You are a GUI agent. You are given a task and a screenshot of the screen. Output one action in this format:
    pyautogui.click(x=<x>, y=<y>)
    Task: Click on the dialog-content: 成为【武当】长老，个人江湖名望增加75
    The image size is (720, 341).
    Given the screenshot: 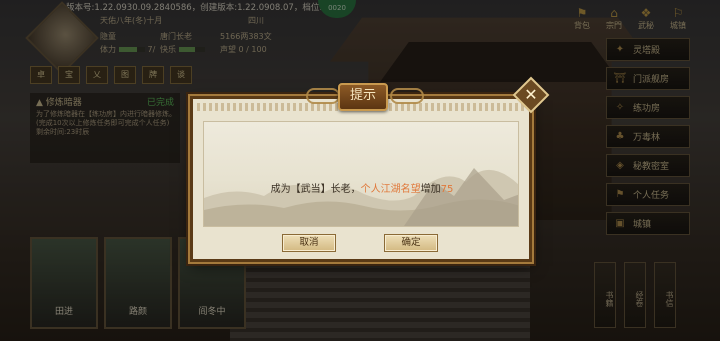 What is the action you would take?
    pyautogui.click(x=361, y=174)
    